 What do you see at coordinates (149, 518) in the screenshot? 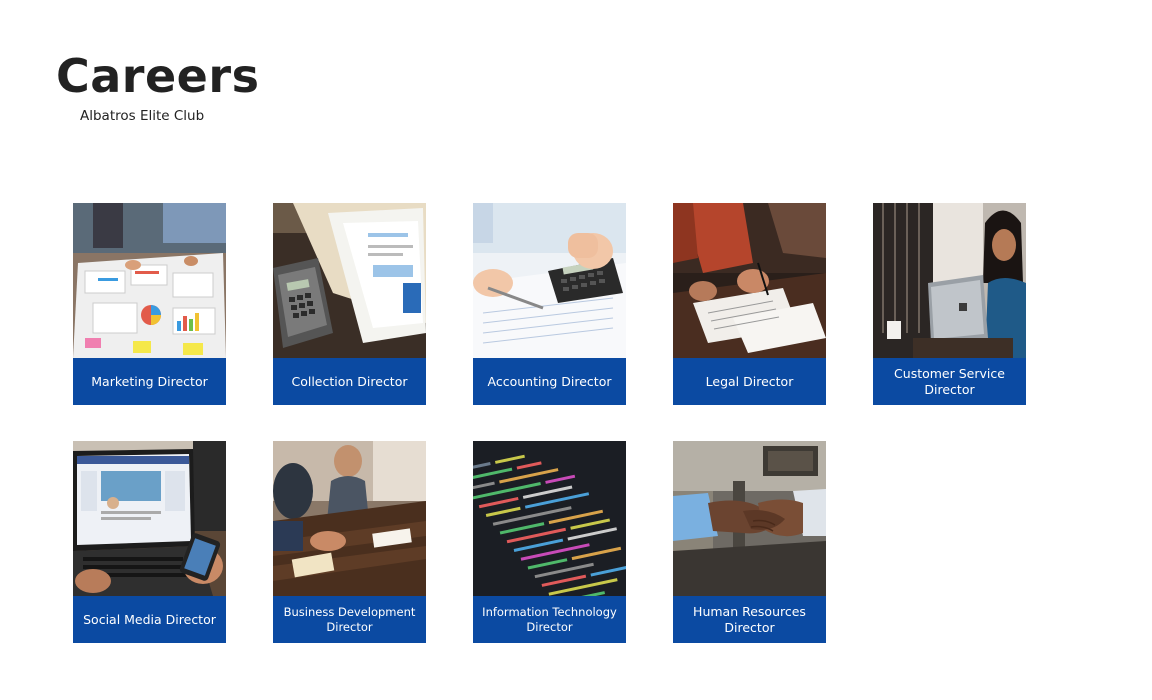
I see `laptop-social-media-photo` at bounding box center [149, 518].